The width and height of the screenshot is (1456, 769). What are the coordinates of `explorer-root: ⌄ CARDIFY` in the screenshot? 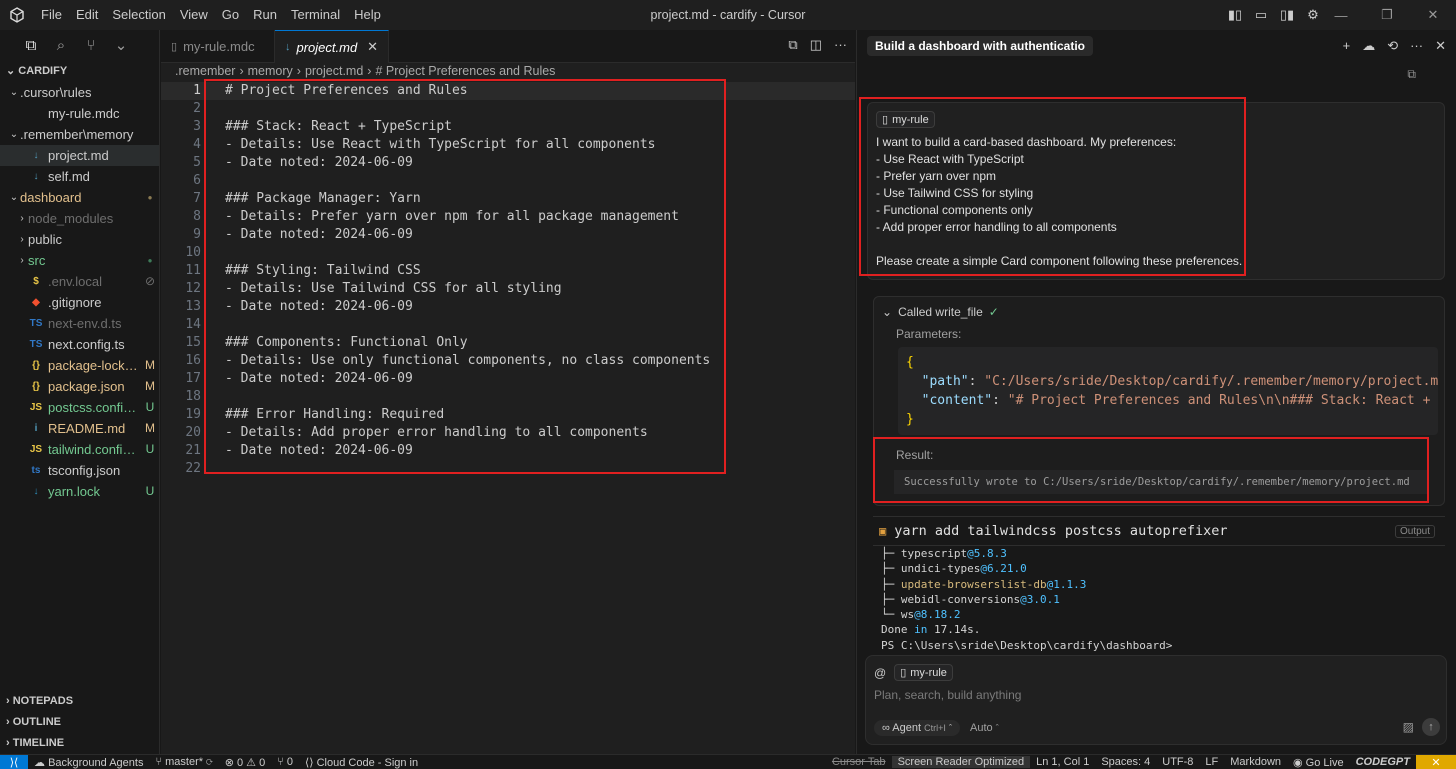 It's located at (79, 71).